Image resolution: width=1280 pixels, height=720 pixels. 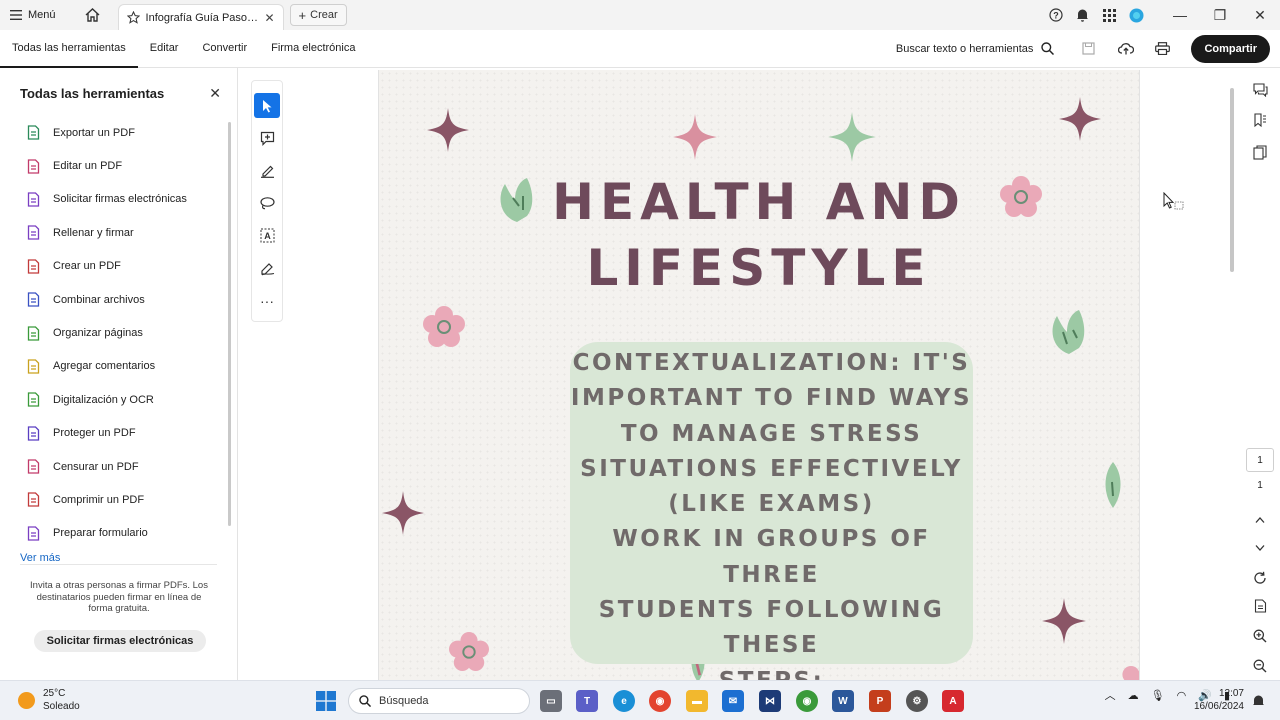 What do you see at coordinates (1260, 90) in the screenshot?
I see `comments-panel-icon` at bounding box center [1260, 90].